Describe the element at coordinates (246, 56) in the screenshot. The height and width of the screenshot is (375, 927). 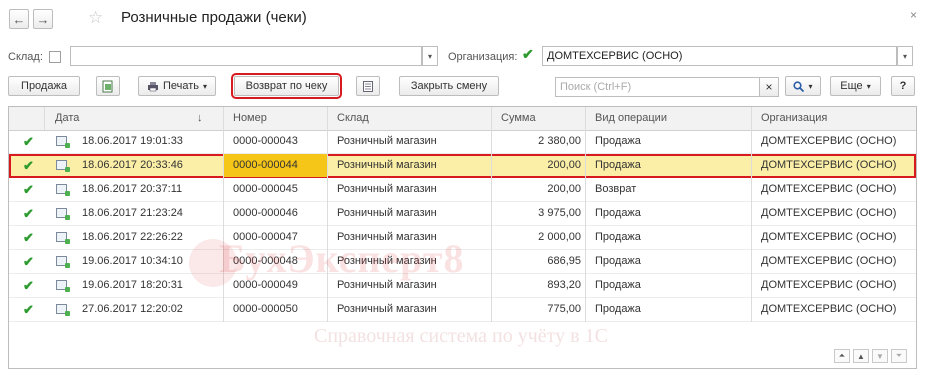
I see `warehouse-field` at that location.